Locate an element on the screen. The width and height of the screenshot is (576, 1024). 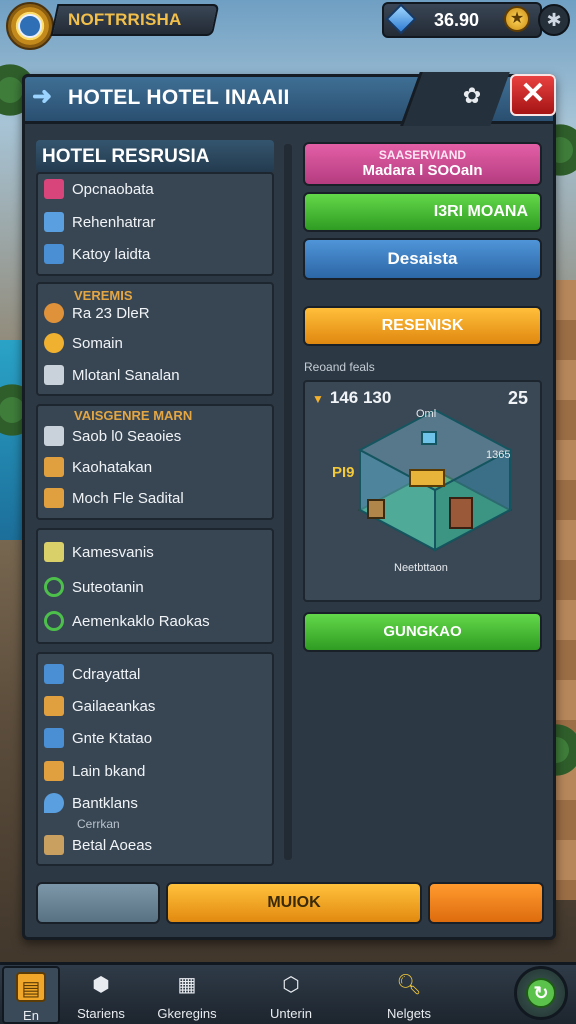
menu-item: Mlotanl Sanalan is located at coordinates (112, 375).